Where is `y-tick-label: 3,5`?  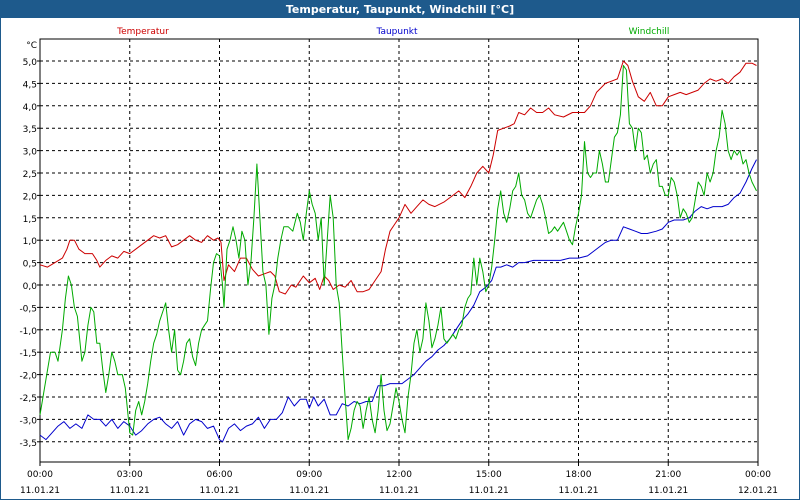
y-tick-label: 3,5 is located at coordinates (30, 130).